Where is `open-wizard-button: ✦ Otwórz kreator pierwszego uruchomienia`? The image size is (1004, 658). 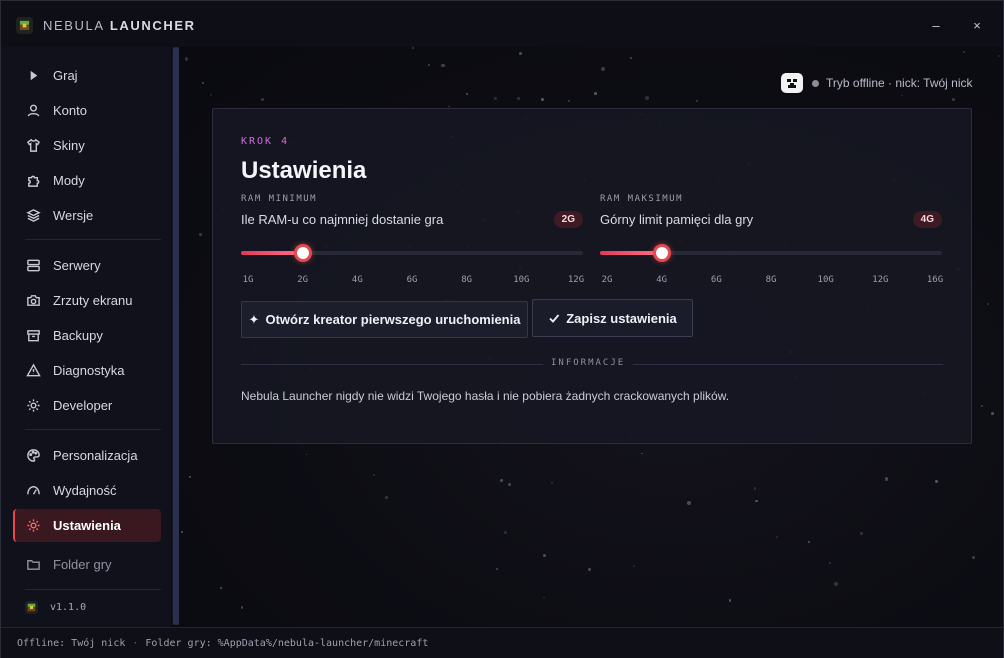
open-wizard-button: ✦ Otwórz kreator pierwszego uruchomienia is located at coordinates (384, 319).